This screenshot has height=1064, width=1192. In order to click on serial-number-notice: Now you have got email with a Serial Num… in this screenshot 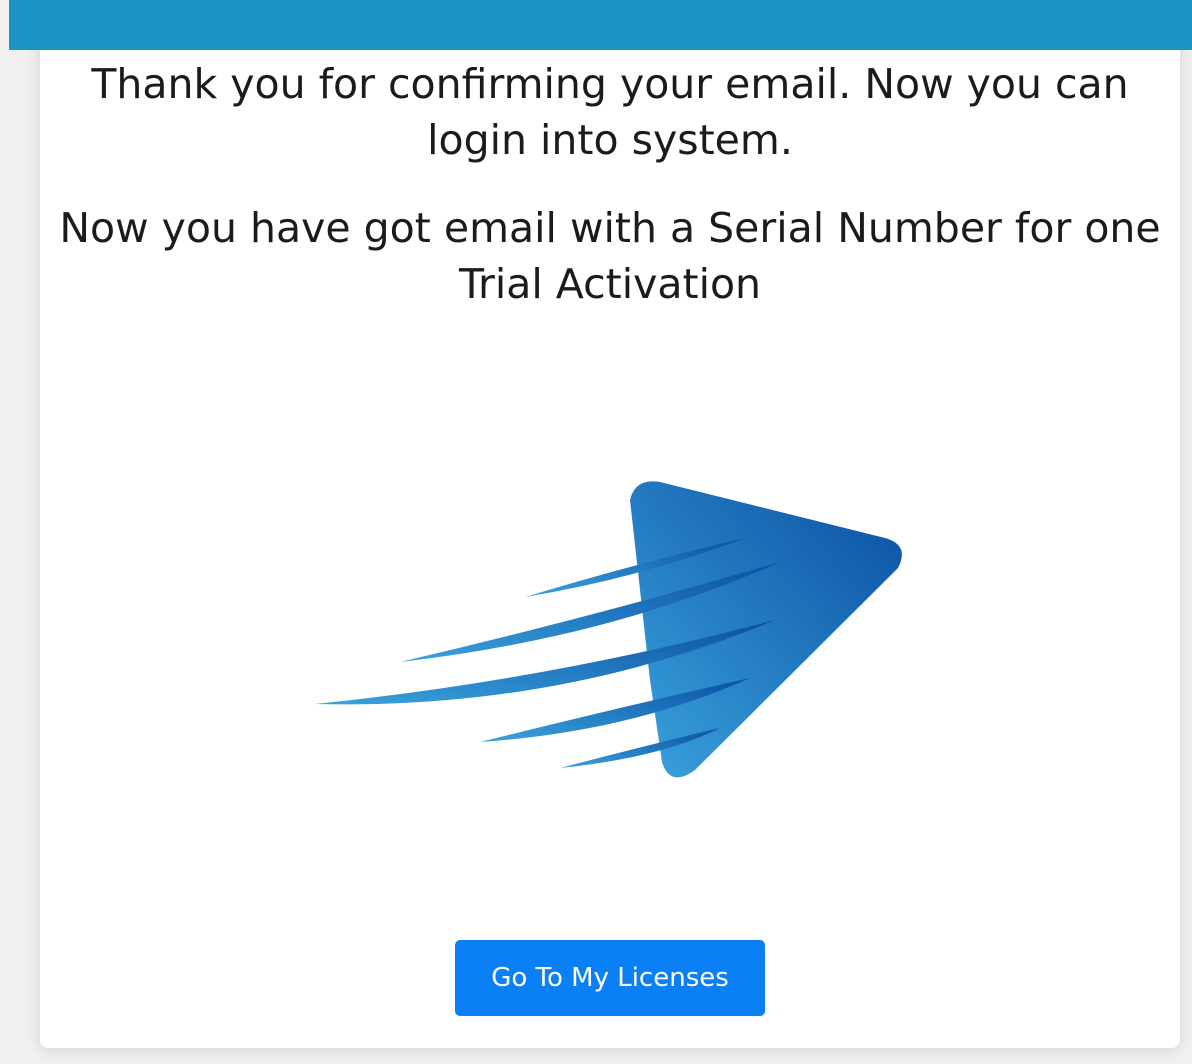, I will do `click(610, 256)`.